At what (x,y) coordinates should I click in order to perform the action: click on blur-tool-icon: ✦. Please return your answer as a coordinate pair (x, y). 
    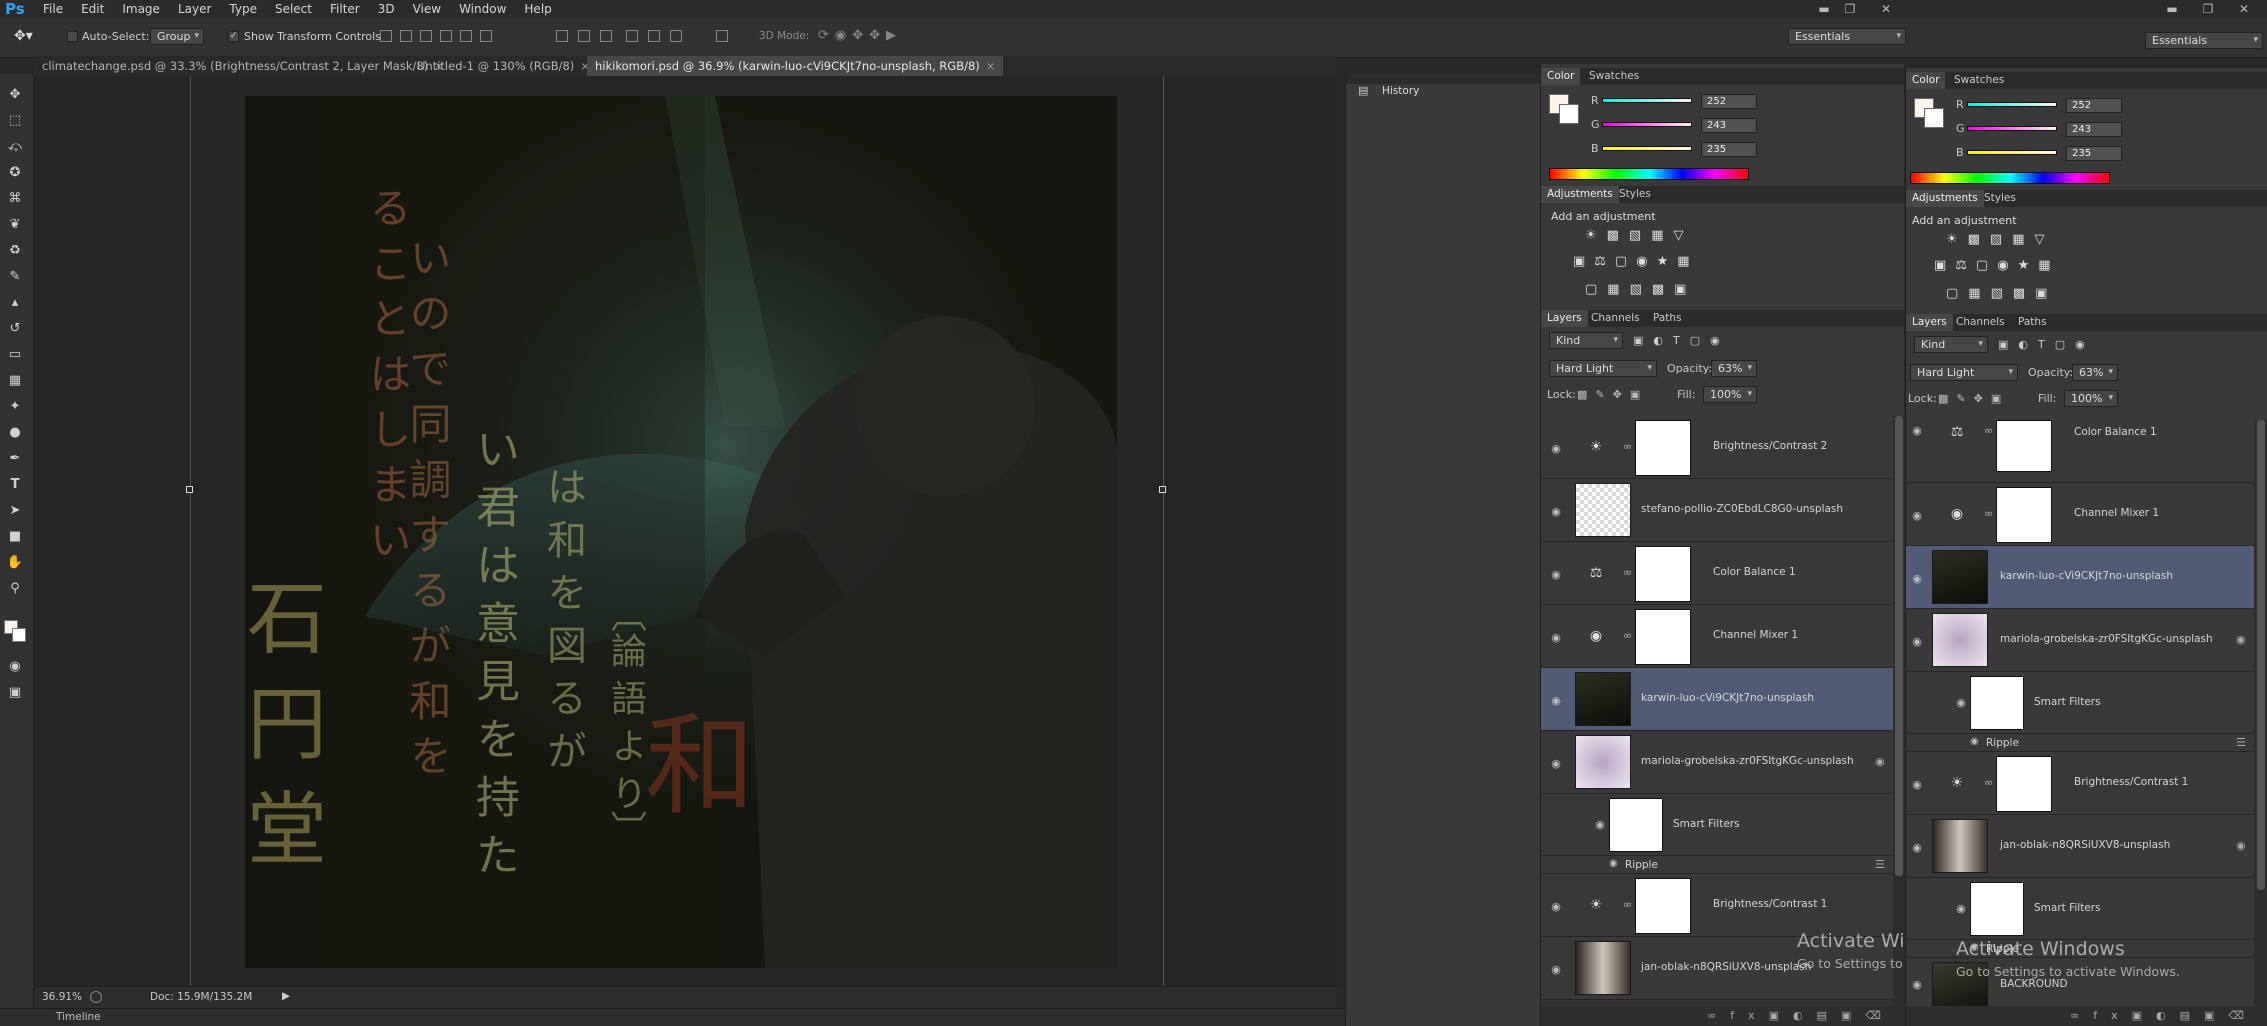
    Looking at the image, I should click on (15, 407).